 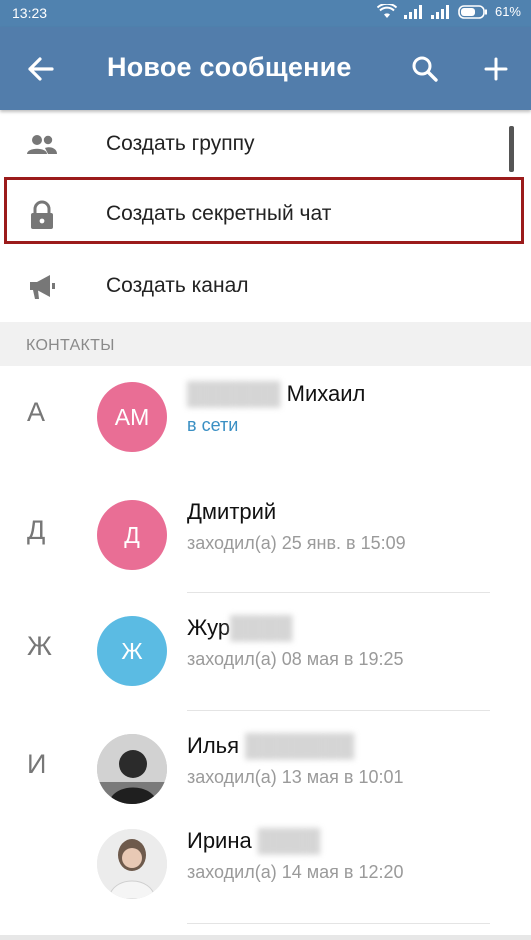 I want to click on search-icon, so click(x=425, y=69).